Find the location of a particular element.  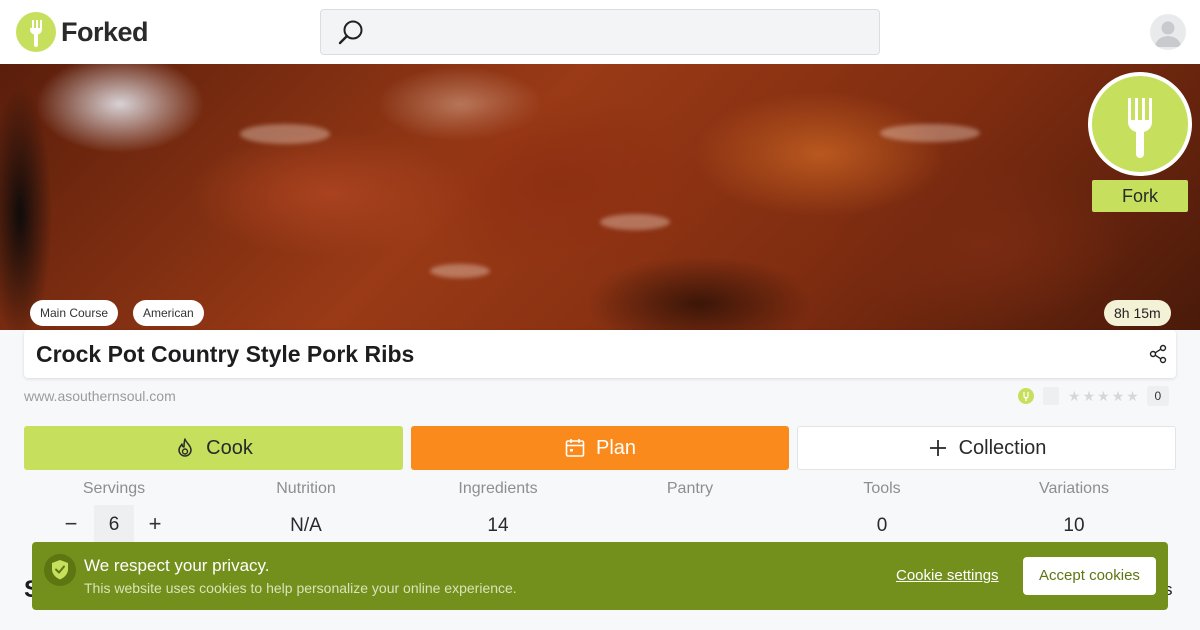

forked-logo: Forked is located at coordinates (82, 32).